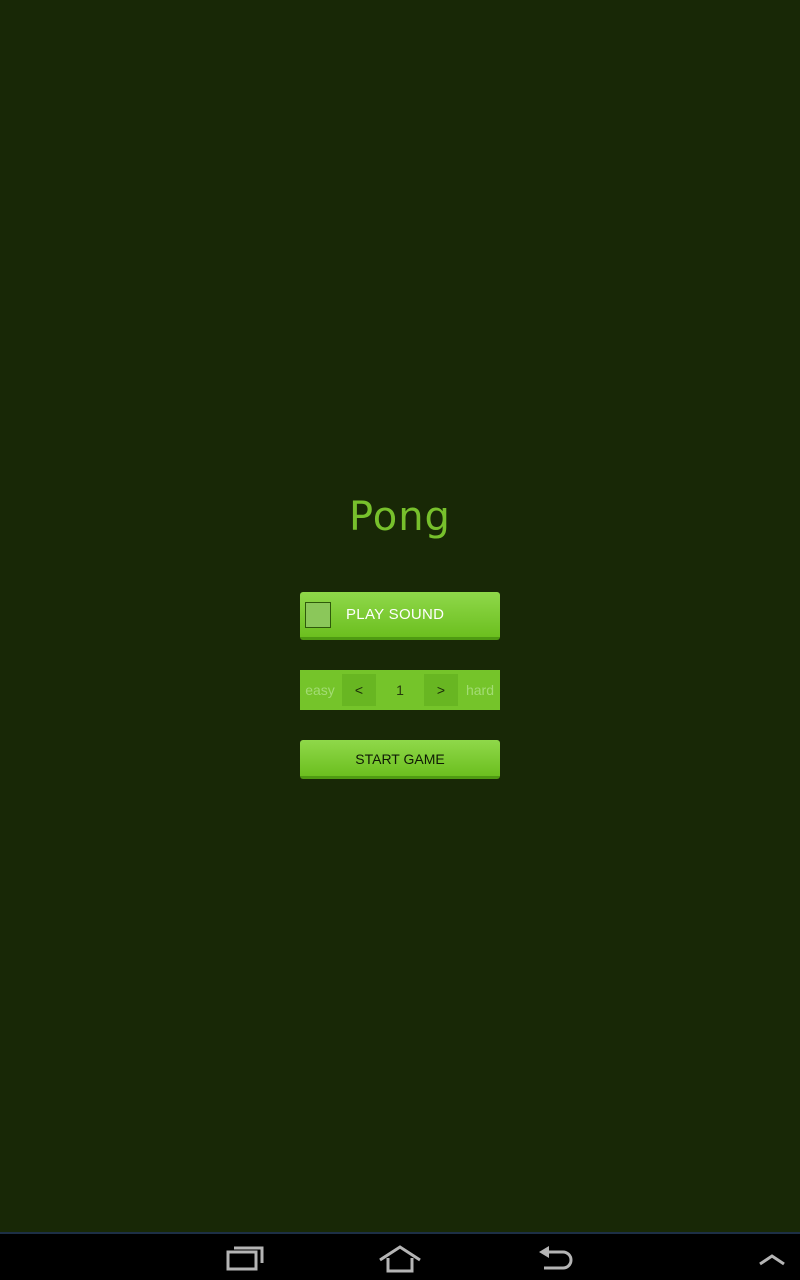  I want to click on play-sound-label: PLAY SOUND, so click(395, 614).